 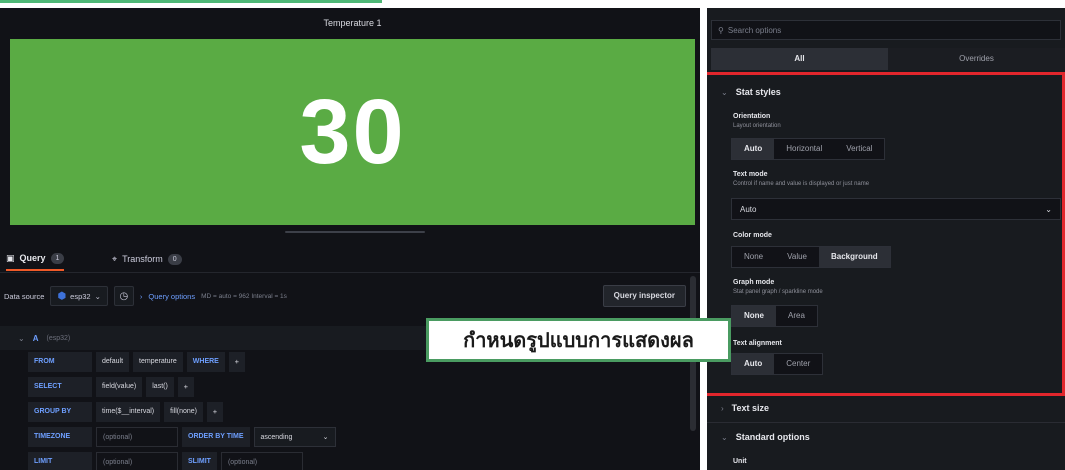 I want to click on divider, so click(x=886, y=422).